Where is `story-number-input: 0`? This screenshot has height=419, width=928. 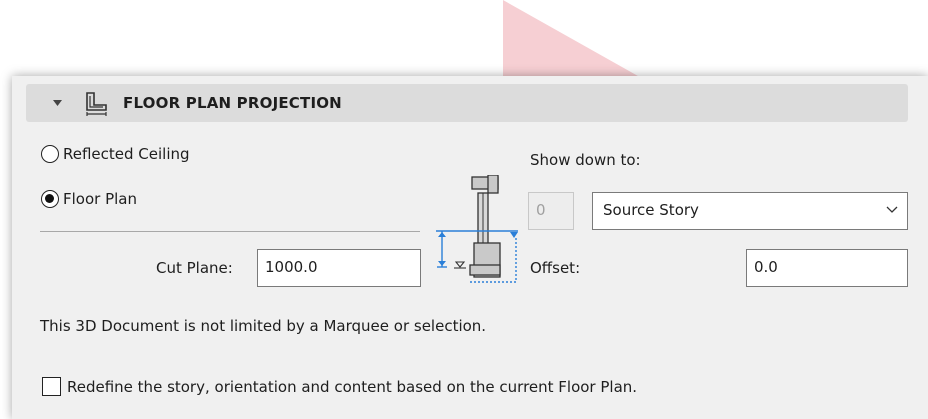 story-number-input: 0 is located at coordinates (551, 211).